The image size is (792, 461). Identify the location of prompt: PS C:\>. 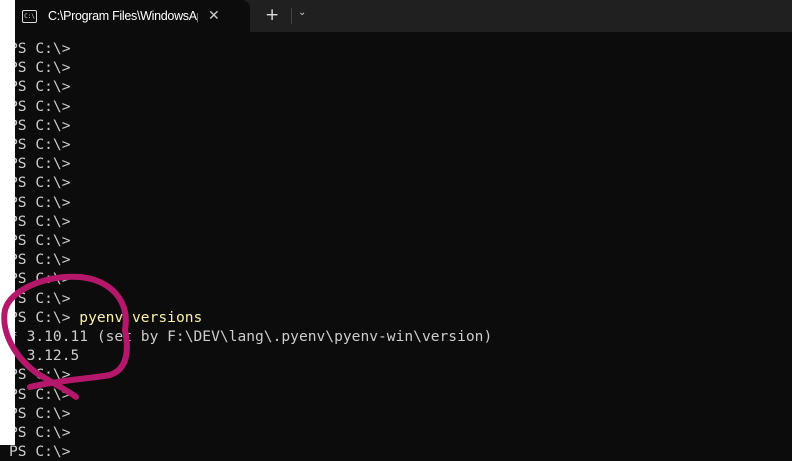
(44, 317).